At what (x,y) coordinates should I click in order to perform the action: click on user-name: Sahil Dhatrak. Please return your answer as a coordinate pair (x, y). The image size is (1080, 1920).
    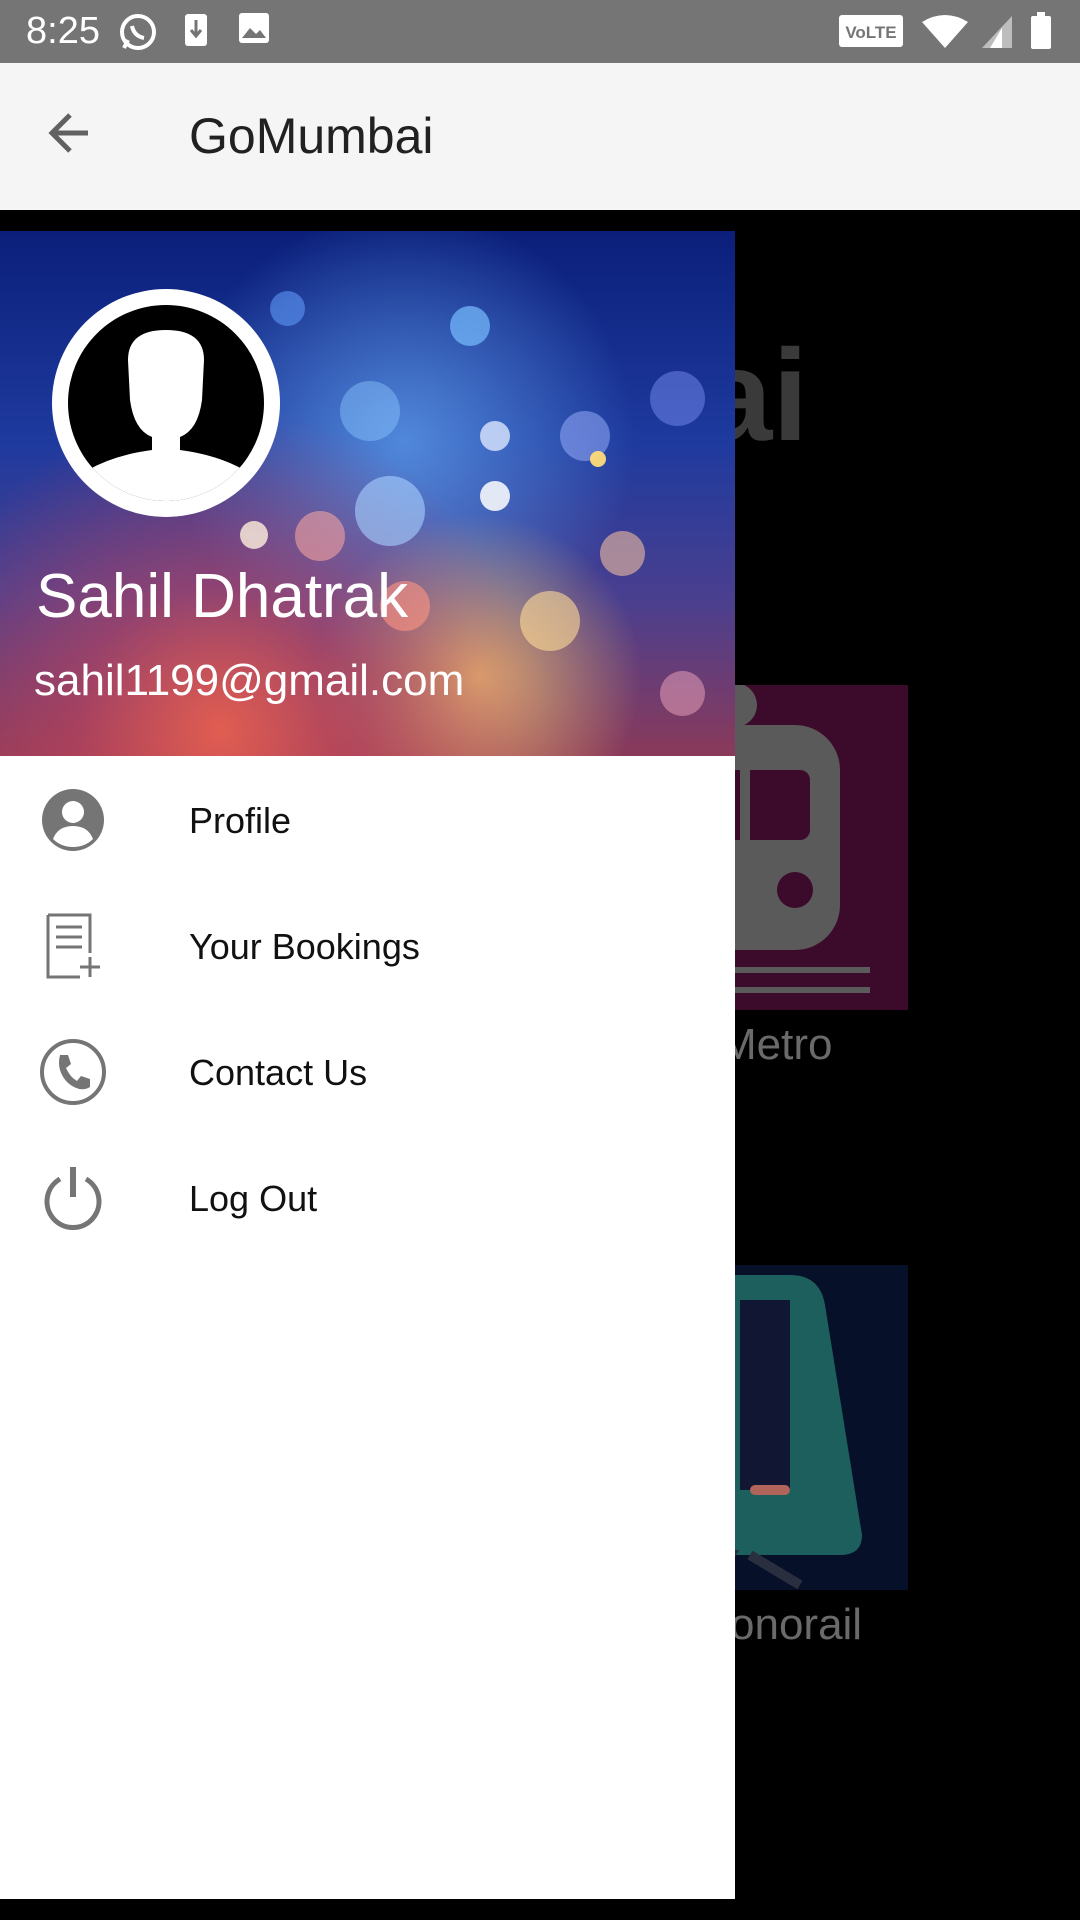
    Looking at the image, I should click on (222, 596).